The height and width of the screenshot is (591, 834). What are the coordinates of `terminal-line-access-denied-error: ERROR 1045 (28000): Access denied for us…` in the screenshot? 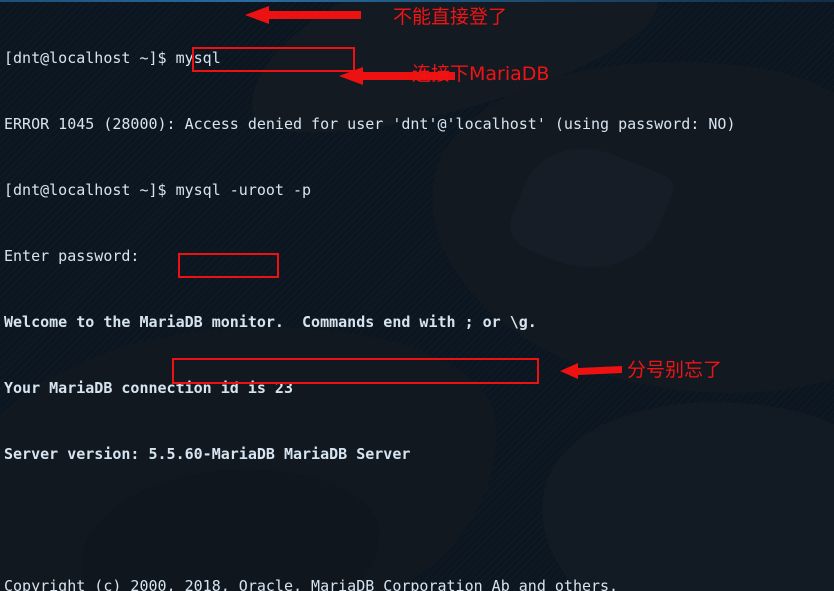 It's located at (370, 124).